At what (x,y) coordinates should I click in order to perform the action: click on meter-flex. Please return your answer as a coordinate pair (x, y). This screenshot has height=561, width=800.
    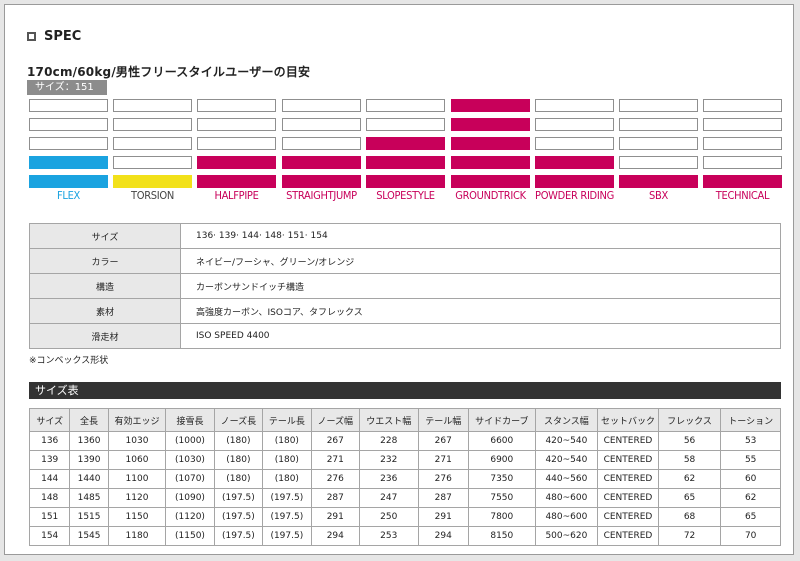
    Looking at the image, I should click on (68, 146).